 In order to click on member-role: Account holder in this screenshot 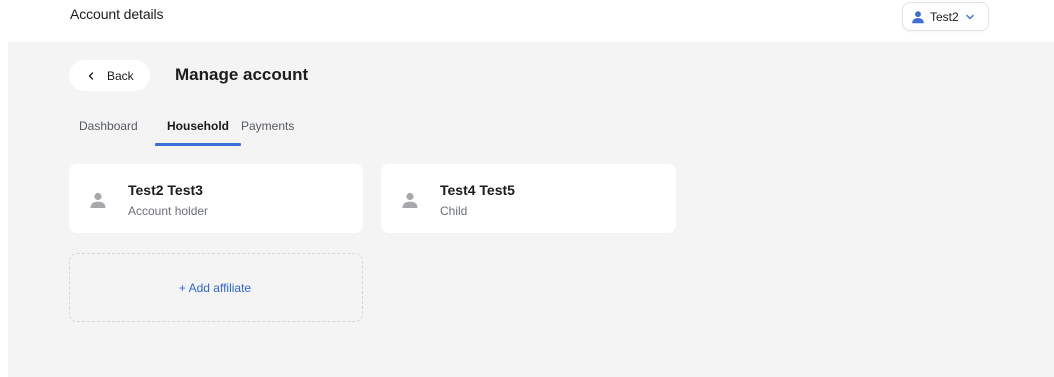, I will do `click(168, 211)`.